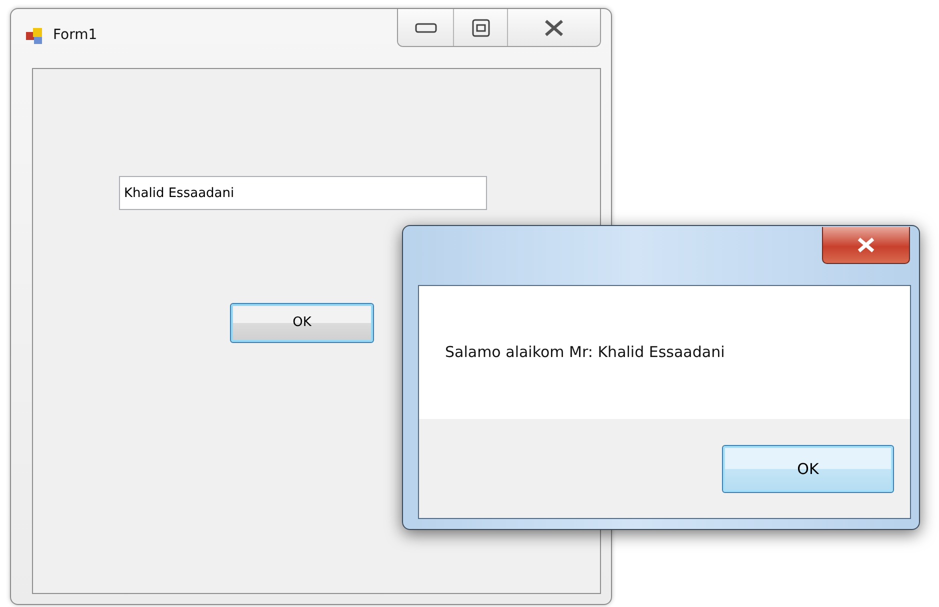  I want to click on restore-icon, so click(481, 27).